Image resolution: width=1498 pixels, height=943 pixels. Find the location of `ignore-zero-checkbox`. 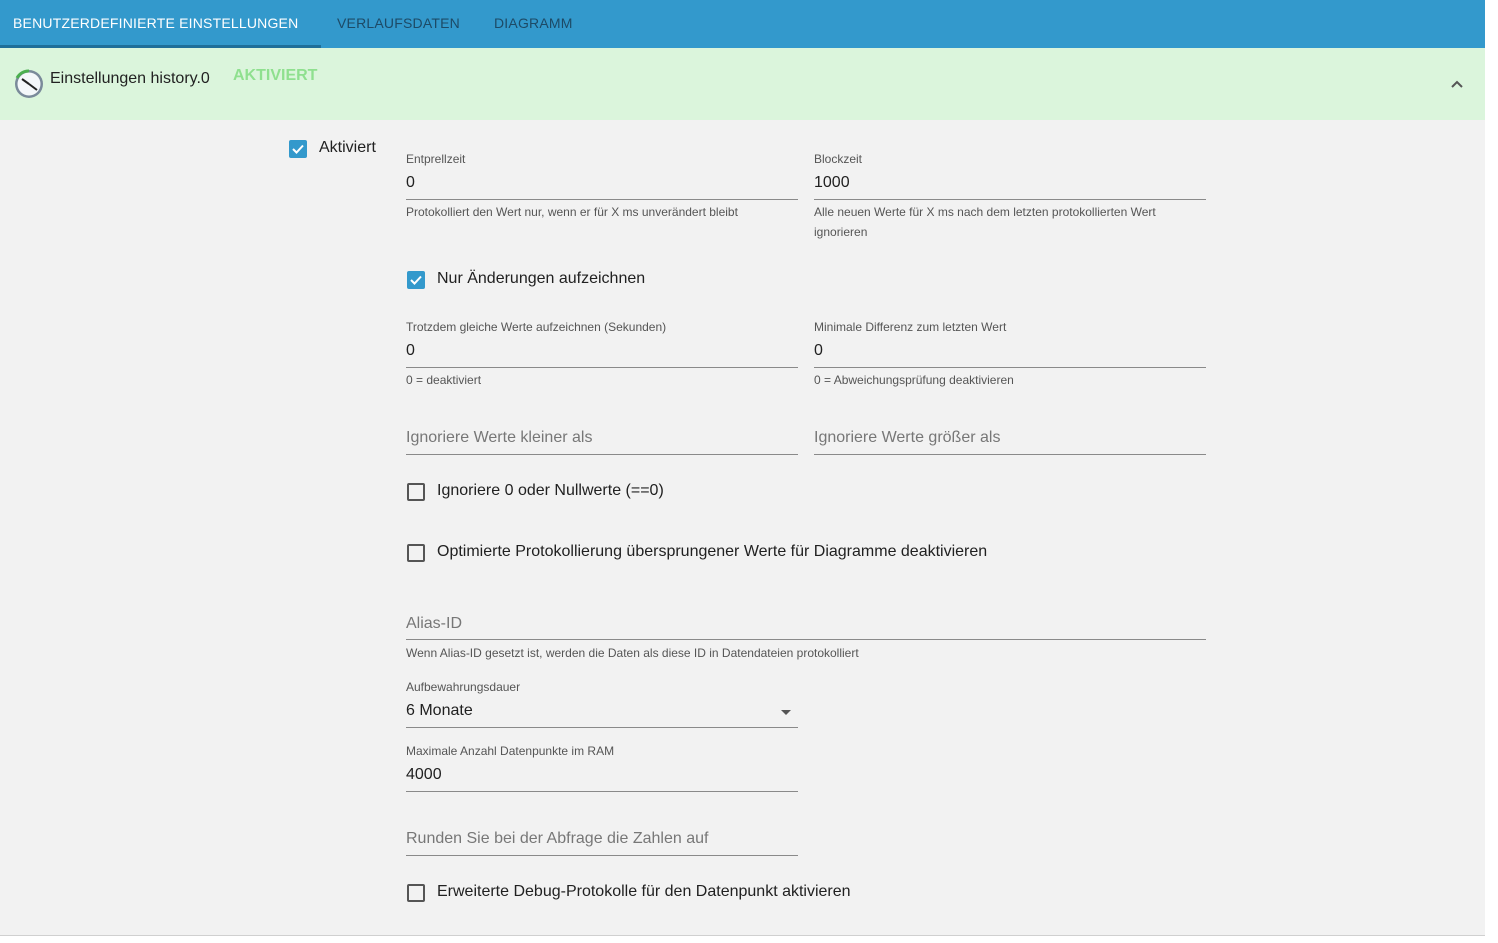

ignore-zero-checkbox is located at coordinates (416, 492).